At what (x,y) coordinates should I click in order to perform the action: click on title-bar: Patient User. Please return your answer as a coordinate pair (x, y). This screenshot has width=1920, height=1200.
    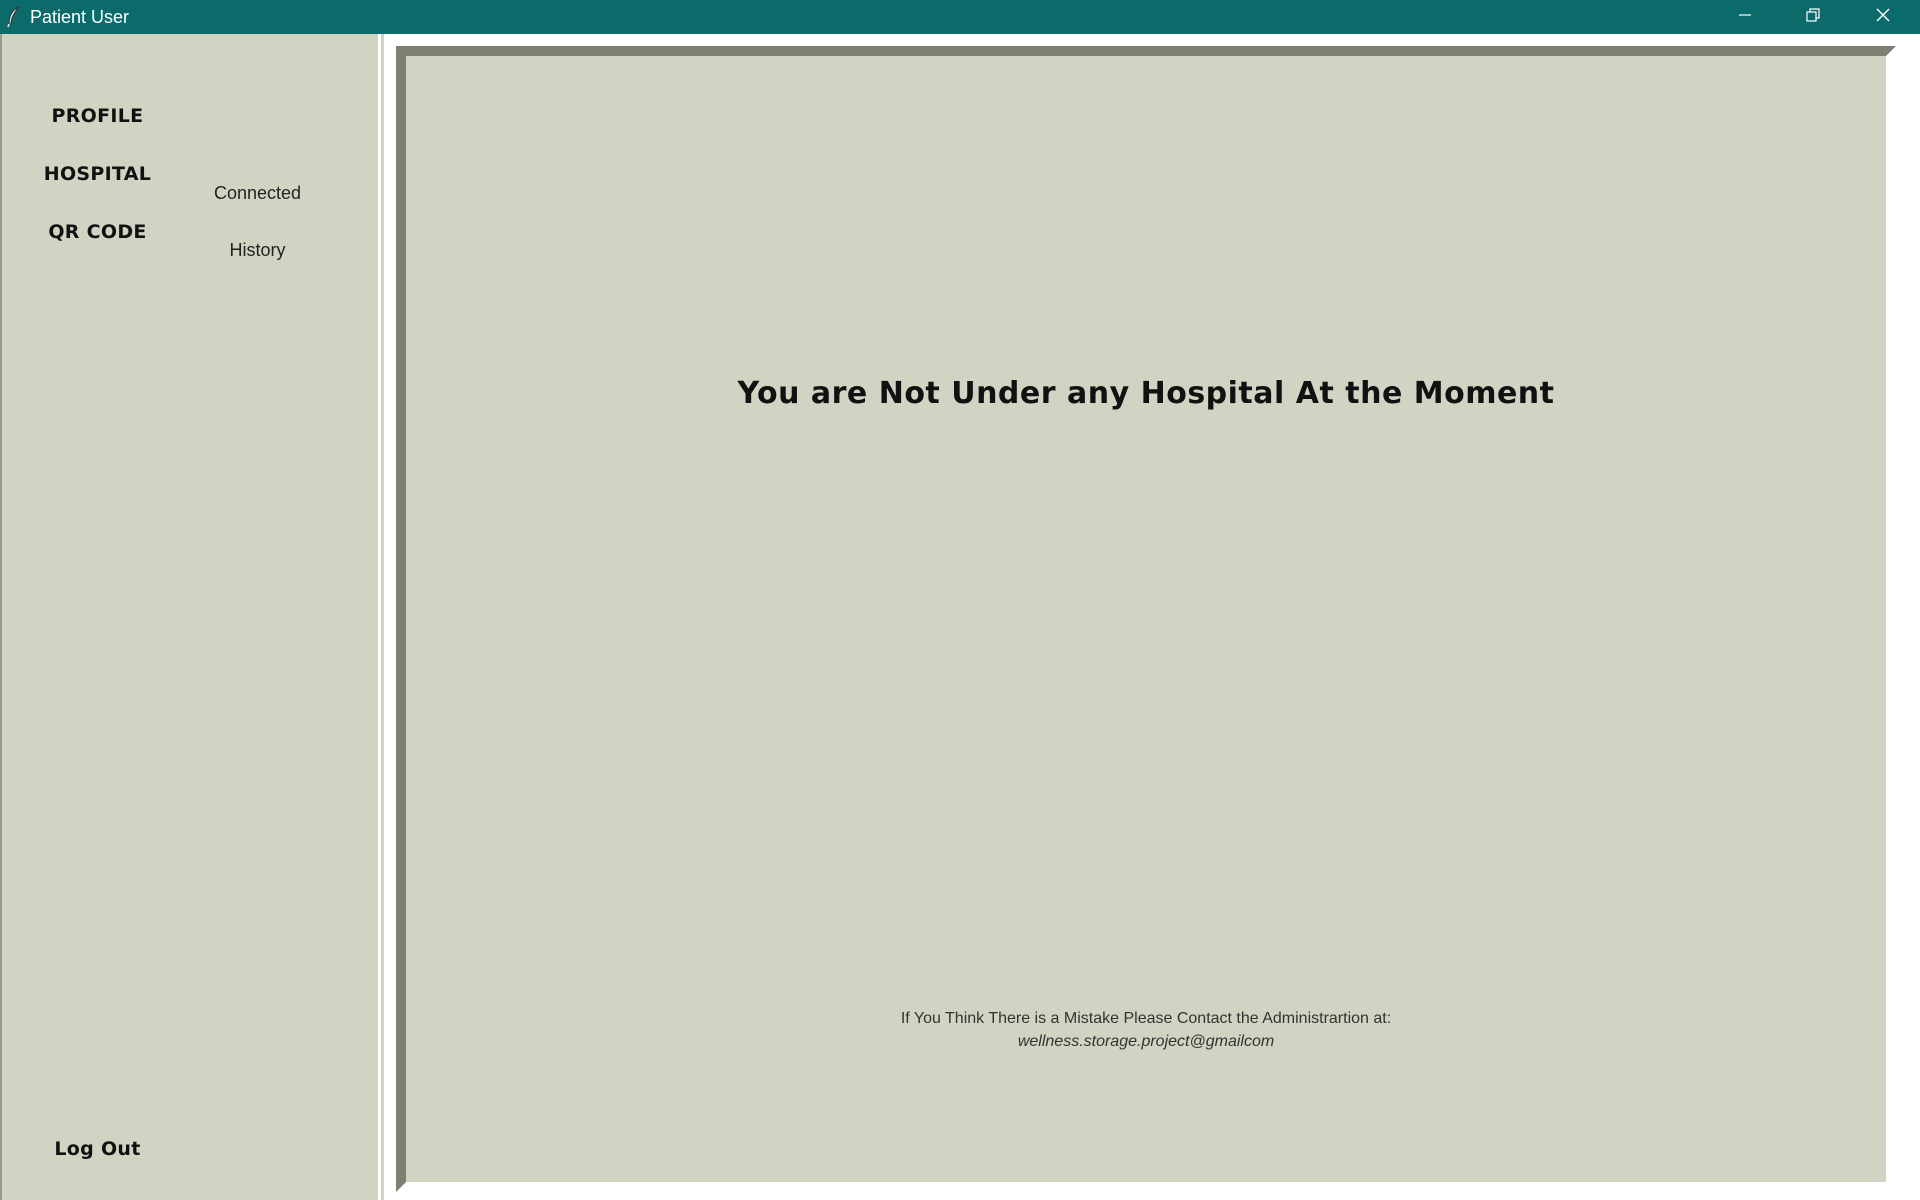
    Looking at the image, I should click on (960, 17).